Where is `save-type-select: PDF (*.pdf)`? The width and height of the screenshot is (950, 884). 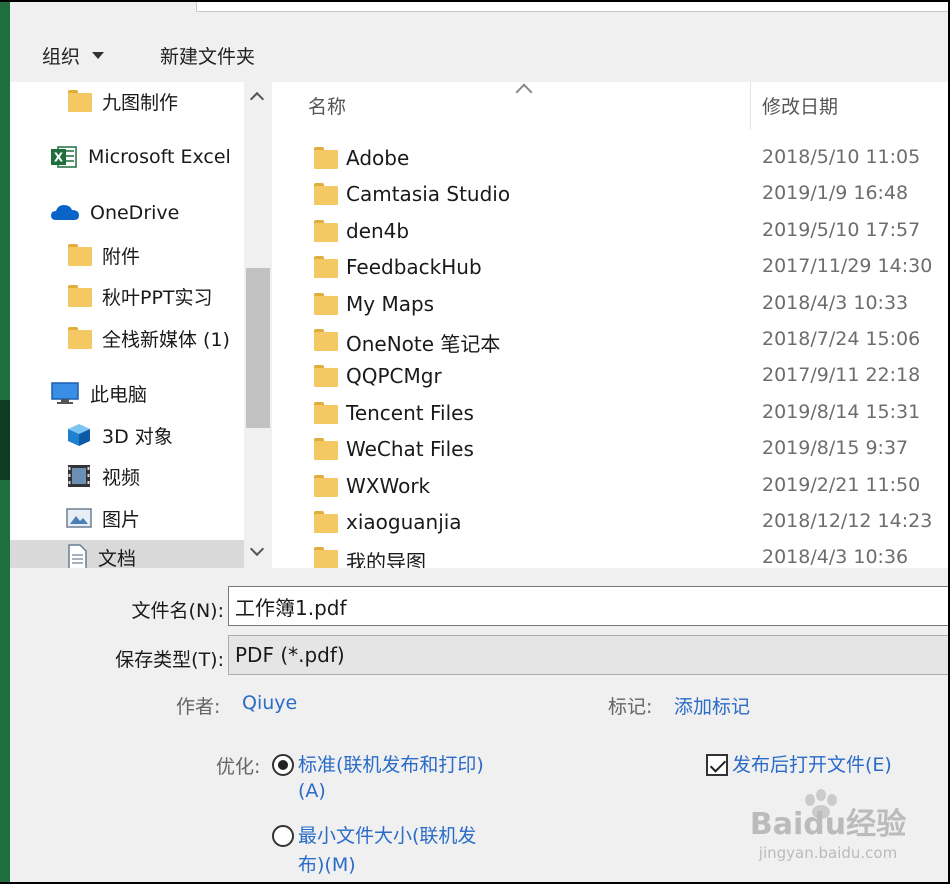 save-type-select: PDF (*.pdf) is located at coordinates (588, 655).